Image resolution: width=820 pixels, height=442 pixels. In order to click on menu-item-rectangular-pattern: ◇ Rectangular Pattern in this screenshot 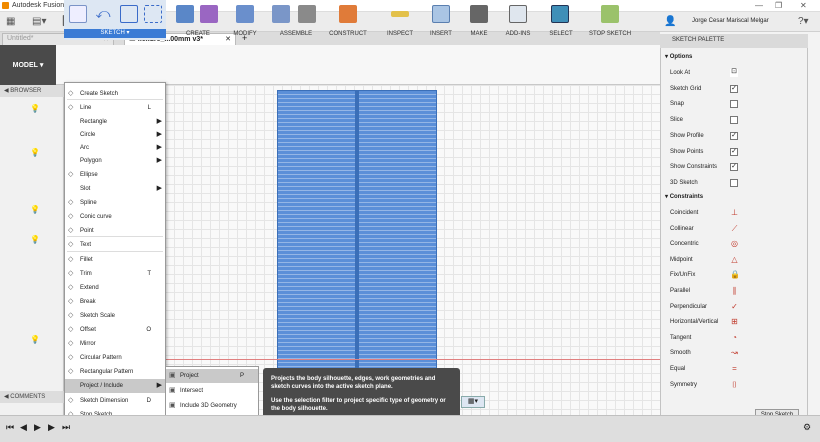, I will do `click(115, 372)`.